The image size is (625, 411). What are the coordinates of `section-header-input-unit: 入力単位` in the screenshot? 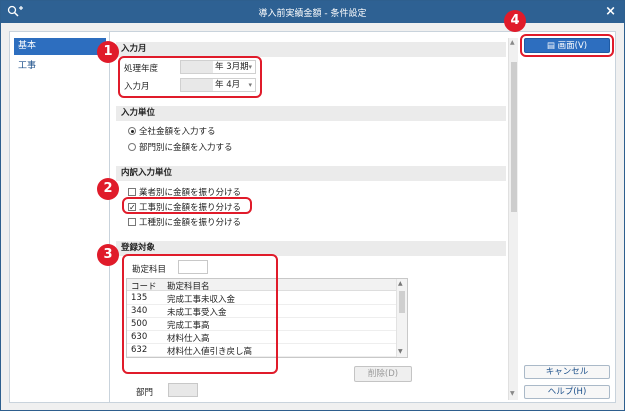 It's located at (311, 113).